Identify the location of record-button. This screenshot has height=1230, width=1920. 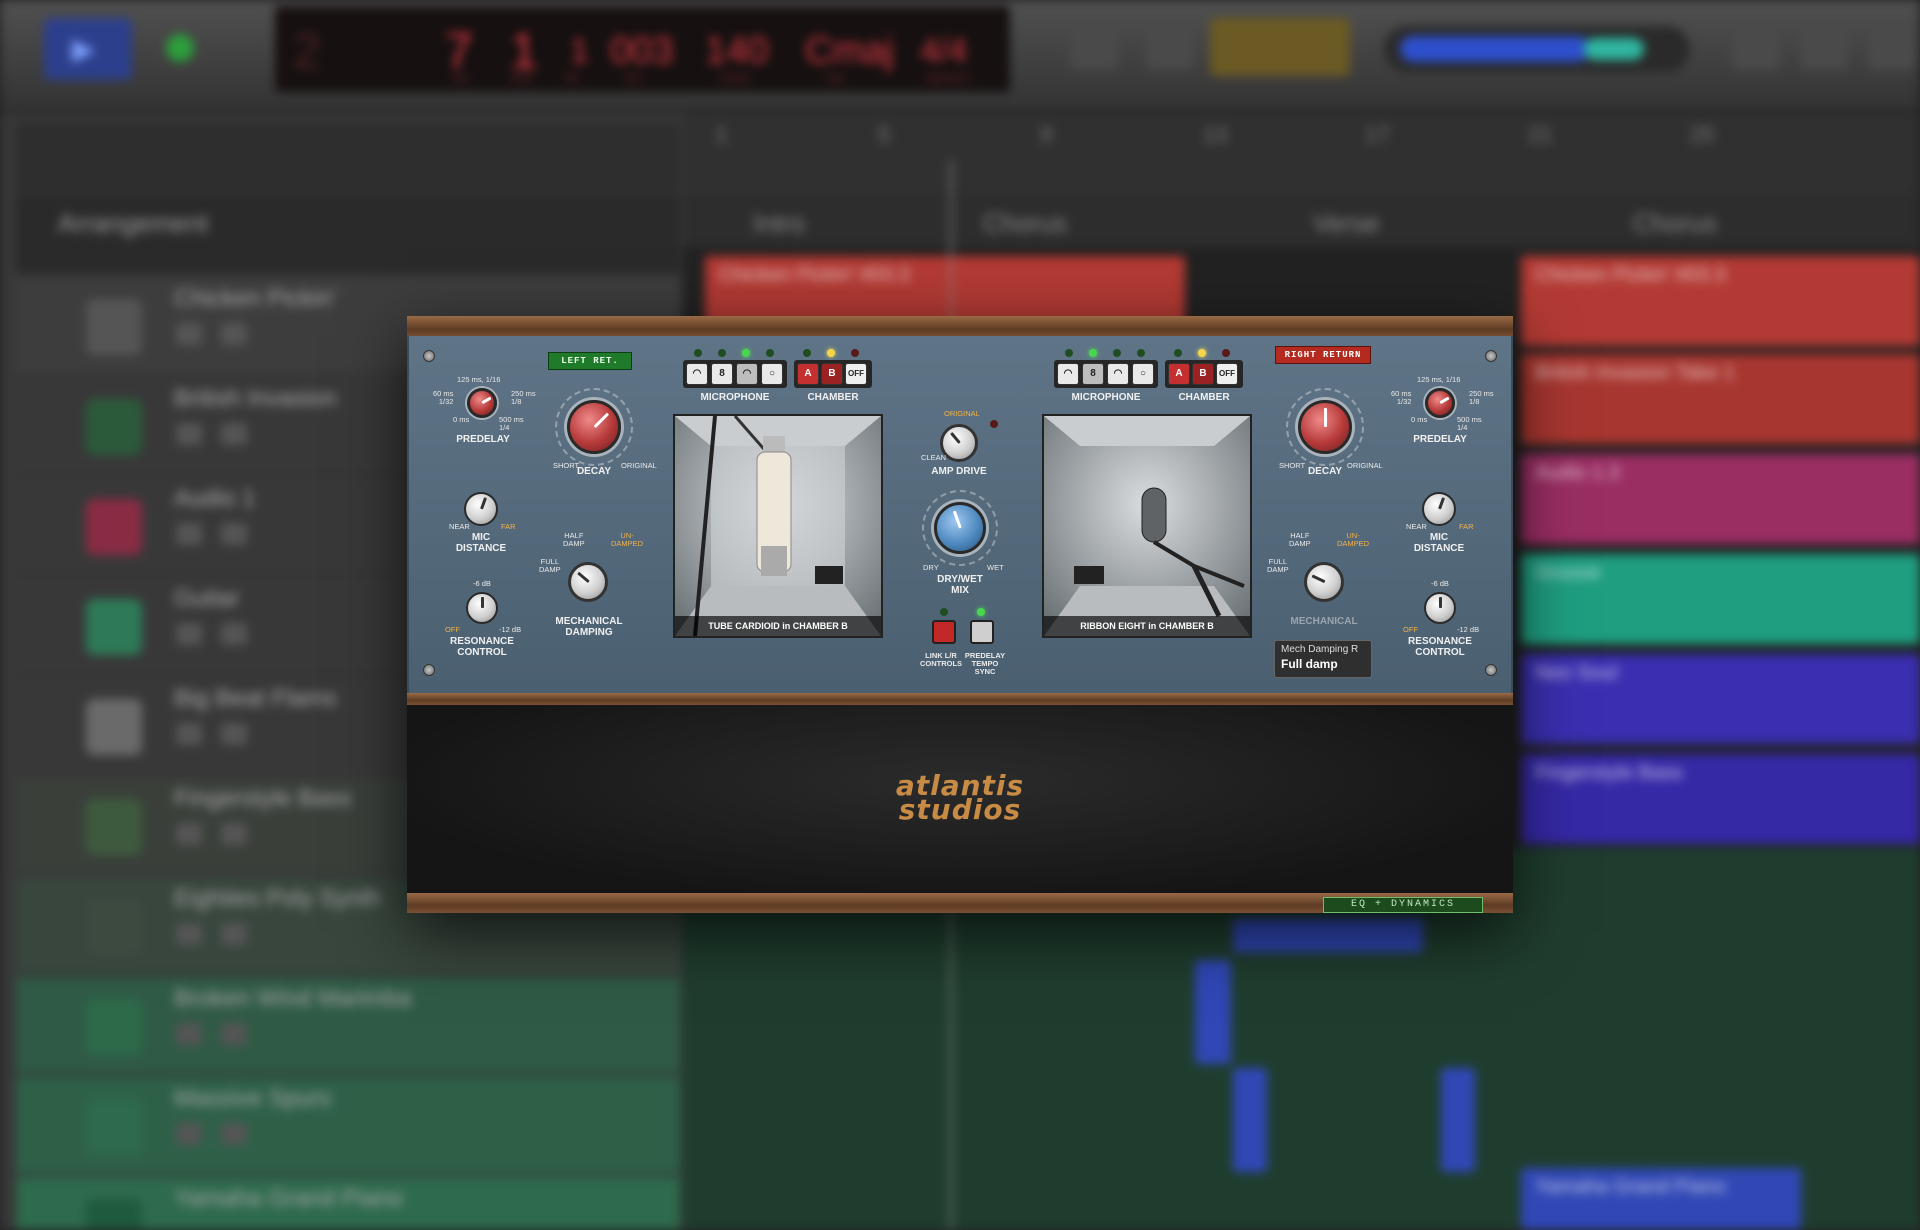
(180, 48).